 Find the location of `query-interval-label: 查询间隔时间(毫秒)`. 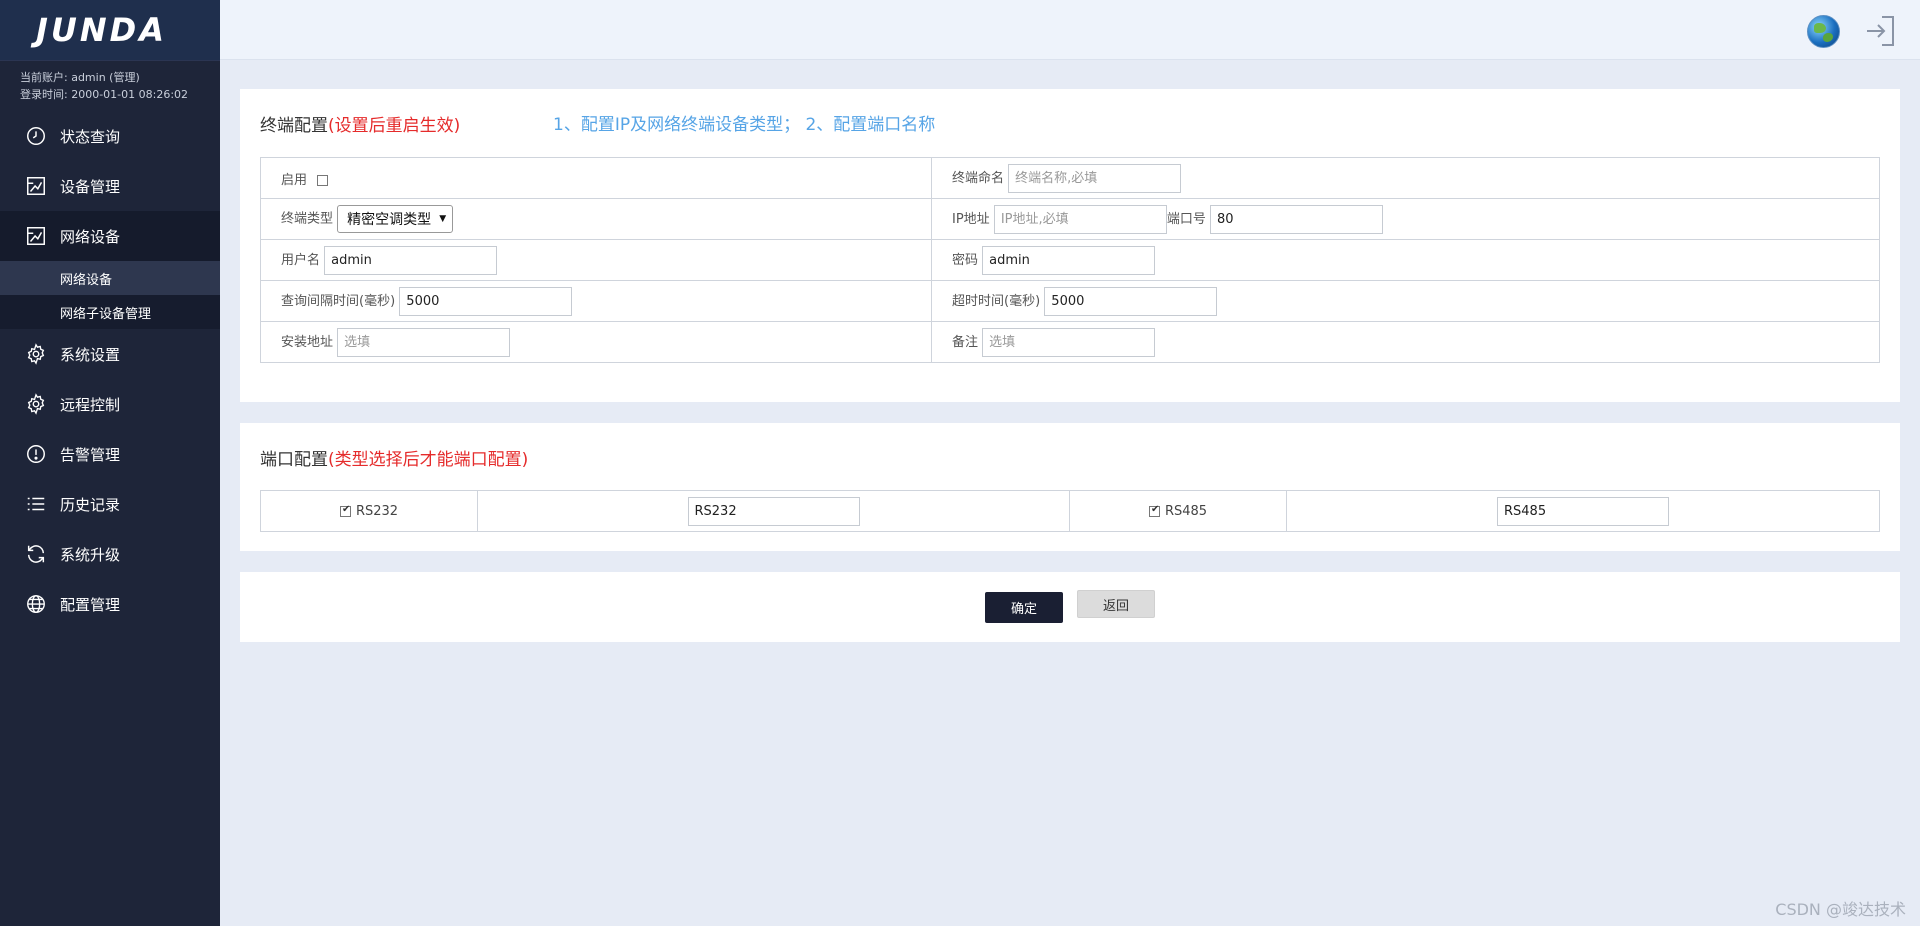

query-interval-label: 查询间隔时间(毫秒) is located at coordinates (338, 301).